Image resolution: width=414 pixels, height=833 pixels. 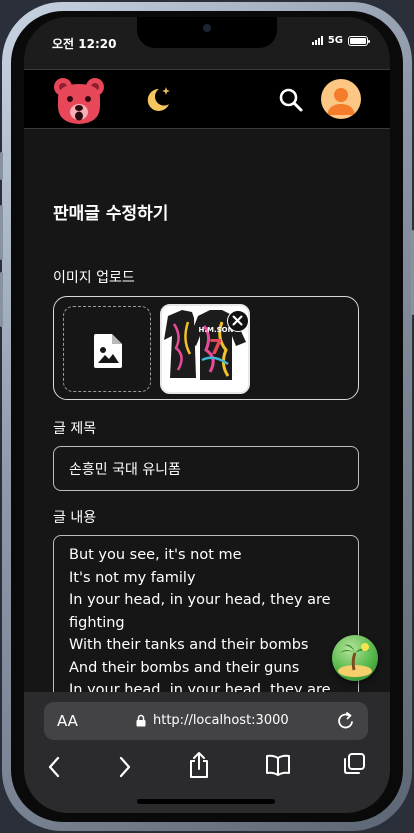 What do you see at coordinates (291, 100) in the screenshot?
I see `search-icon` at bounding box center [291, 100].